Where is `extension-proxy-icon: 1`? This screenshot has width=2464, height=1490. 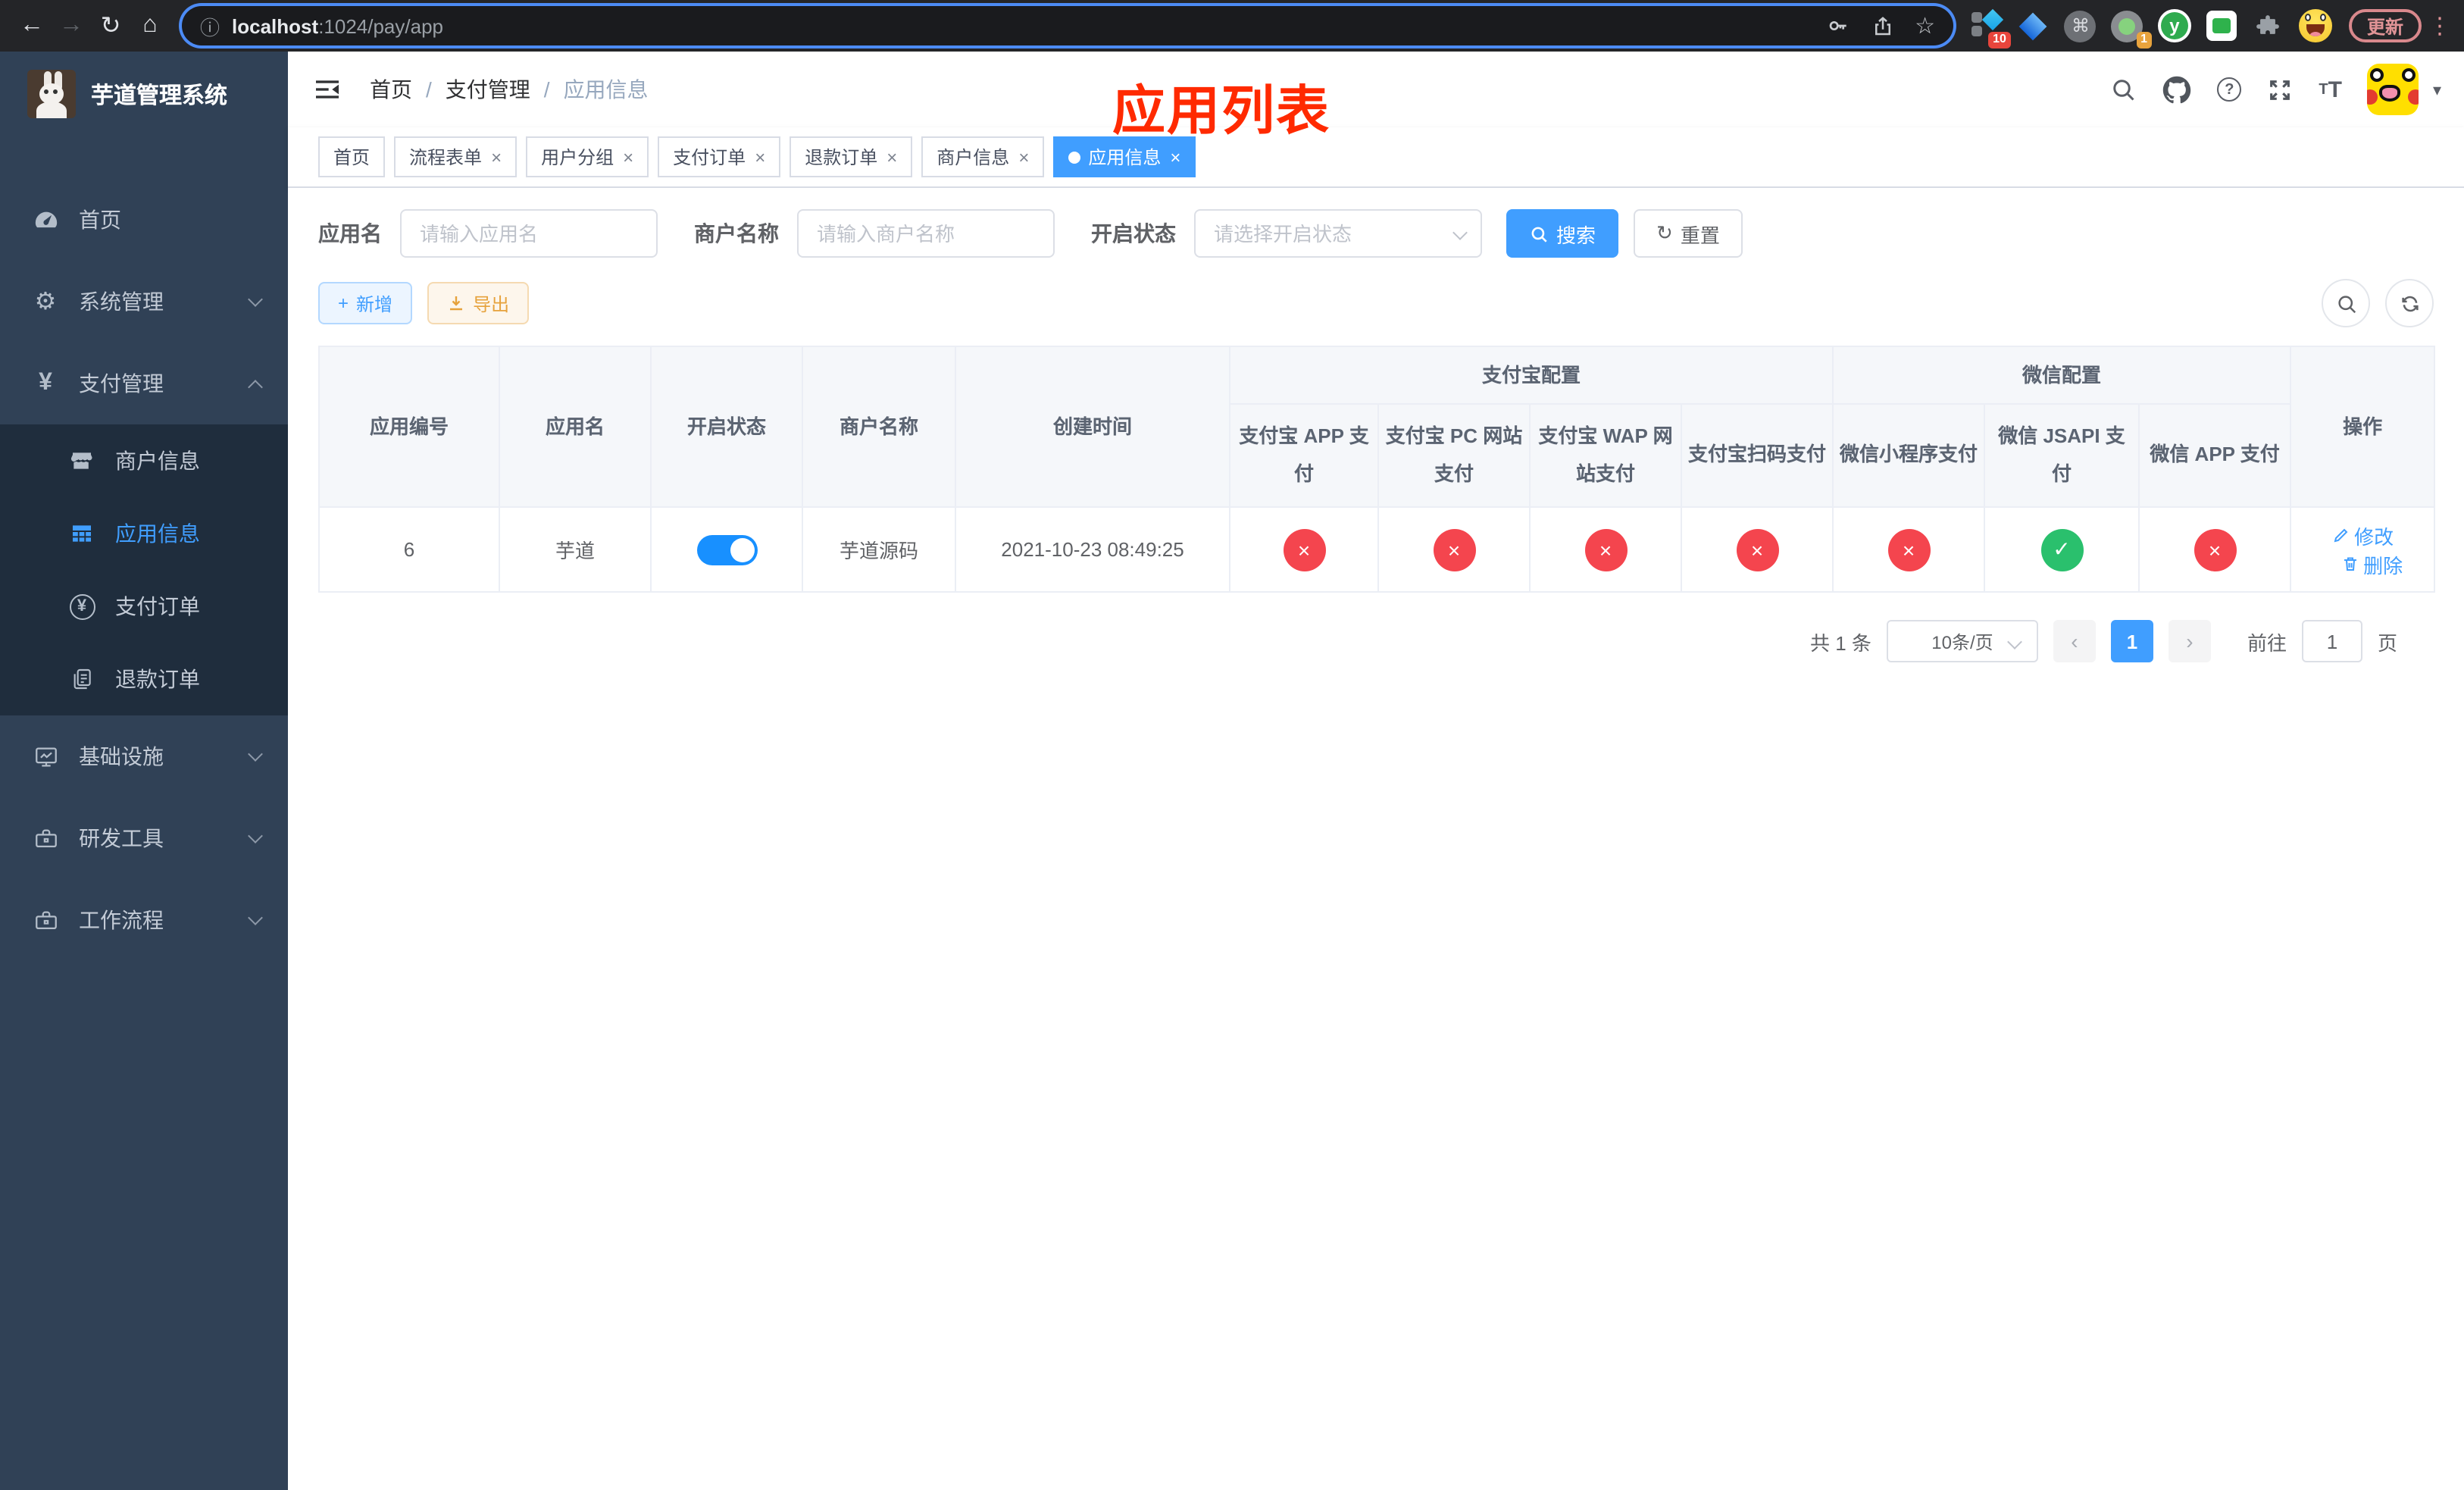 extension-proxy-icon: 1 is located at coordinates (2130, 28).